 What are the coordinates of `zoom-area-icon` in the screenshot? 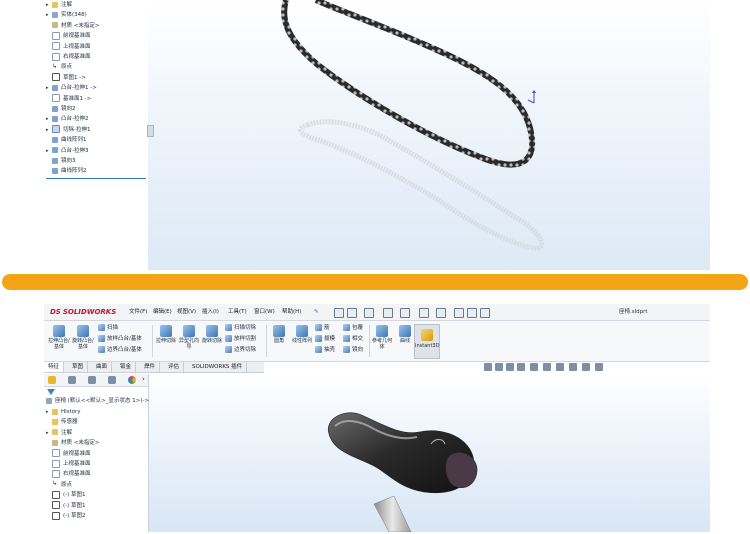 It's located at (499, 367).